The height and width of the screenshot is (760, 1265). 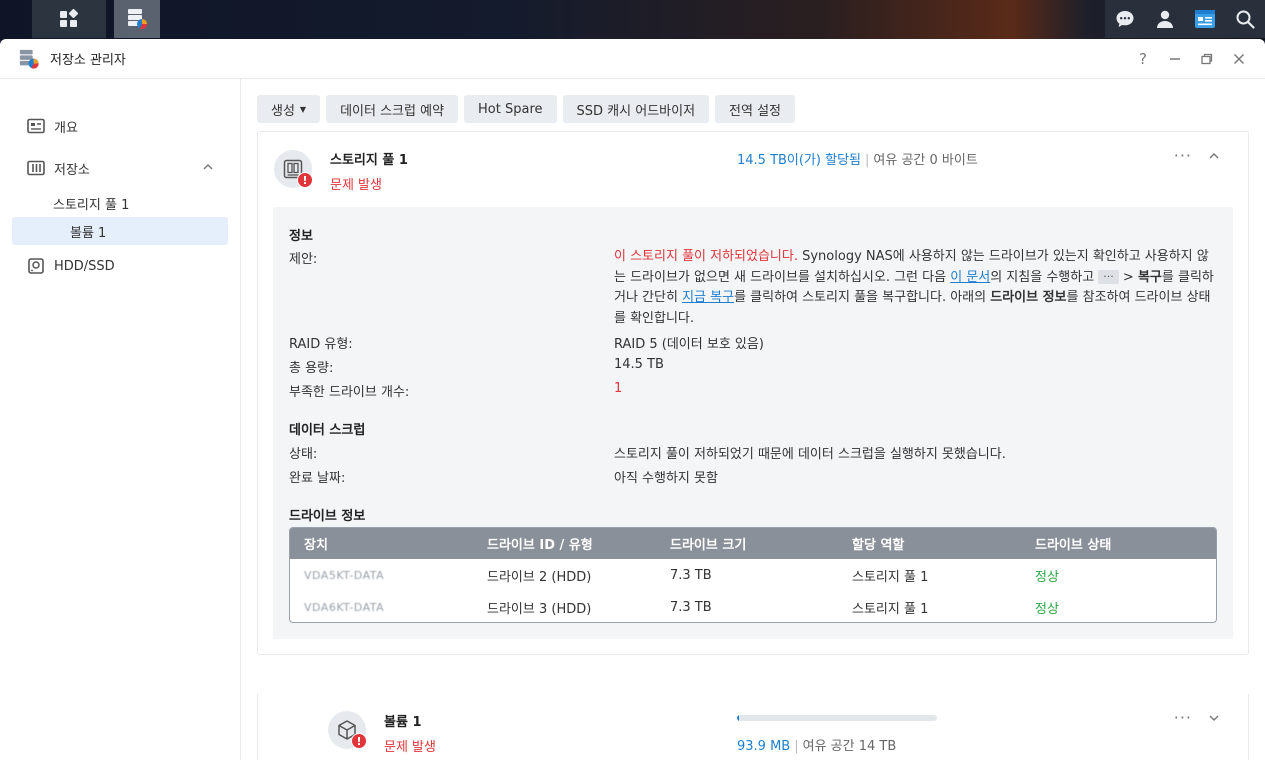 I want to click on widgets-button, so click(x=1205, y=19).